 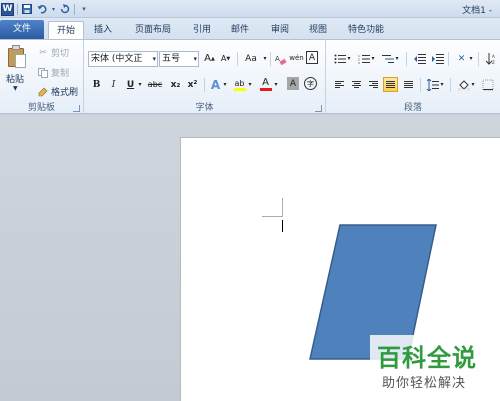 I want to click on justify-button, so click(x=390, y=84).